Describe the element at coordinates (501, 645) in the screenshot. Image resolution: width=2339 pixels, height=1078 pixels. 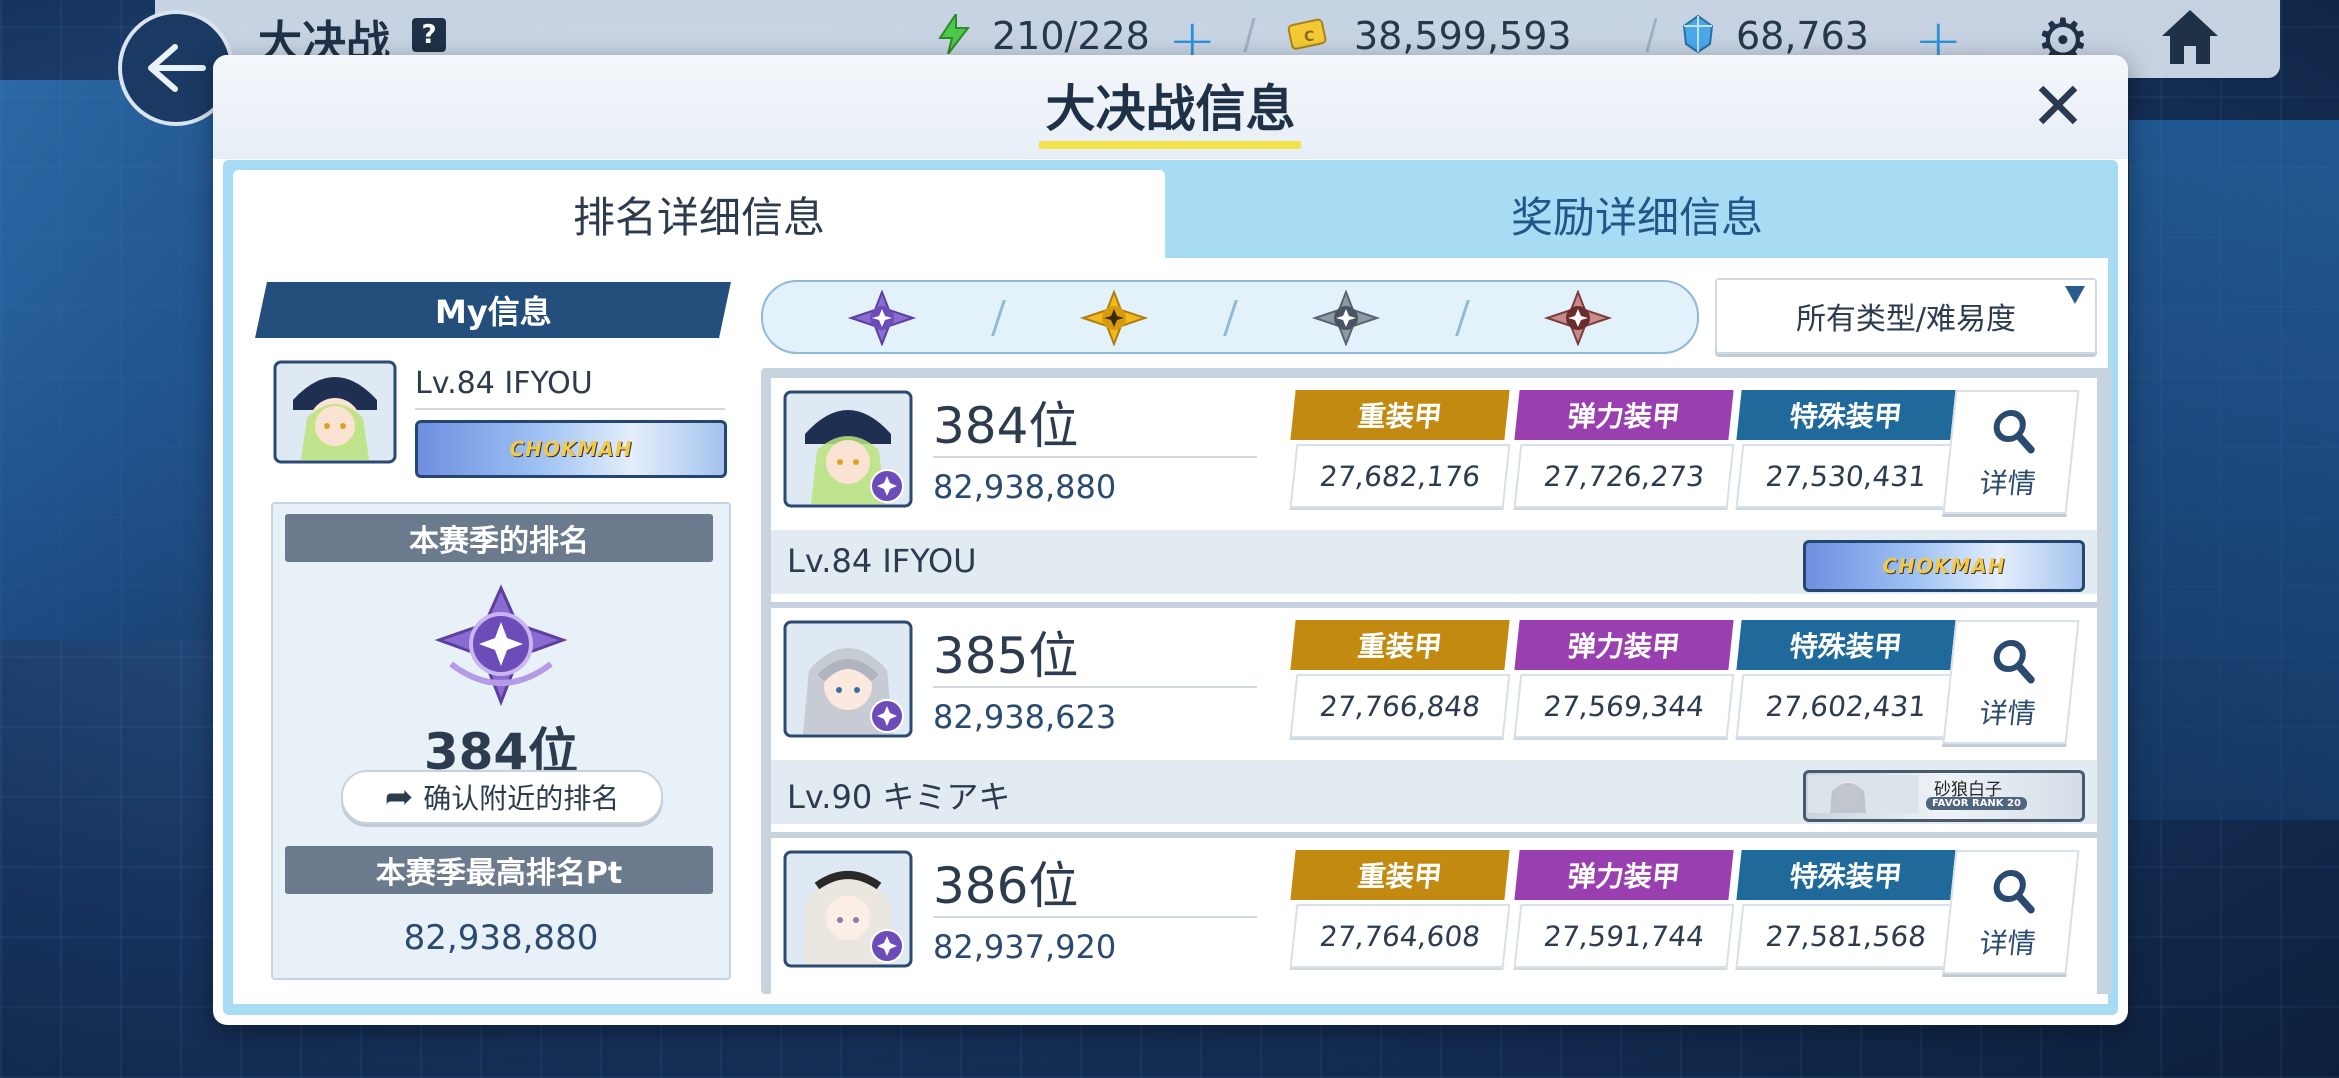
I see `purple-rank-emblem-icon` at that location.